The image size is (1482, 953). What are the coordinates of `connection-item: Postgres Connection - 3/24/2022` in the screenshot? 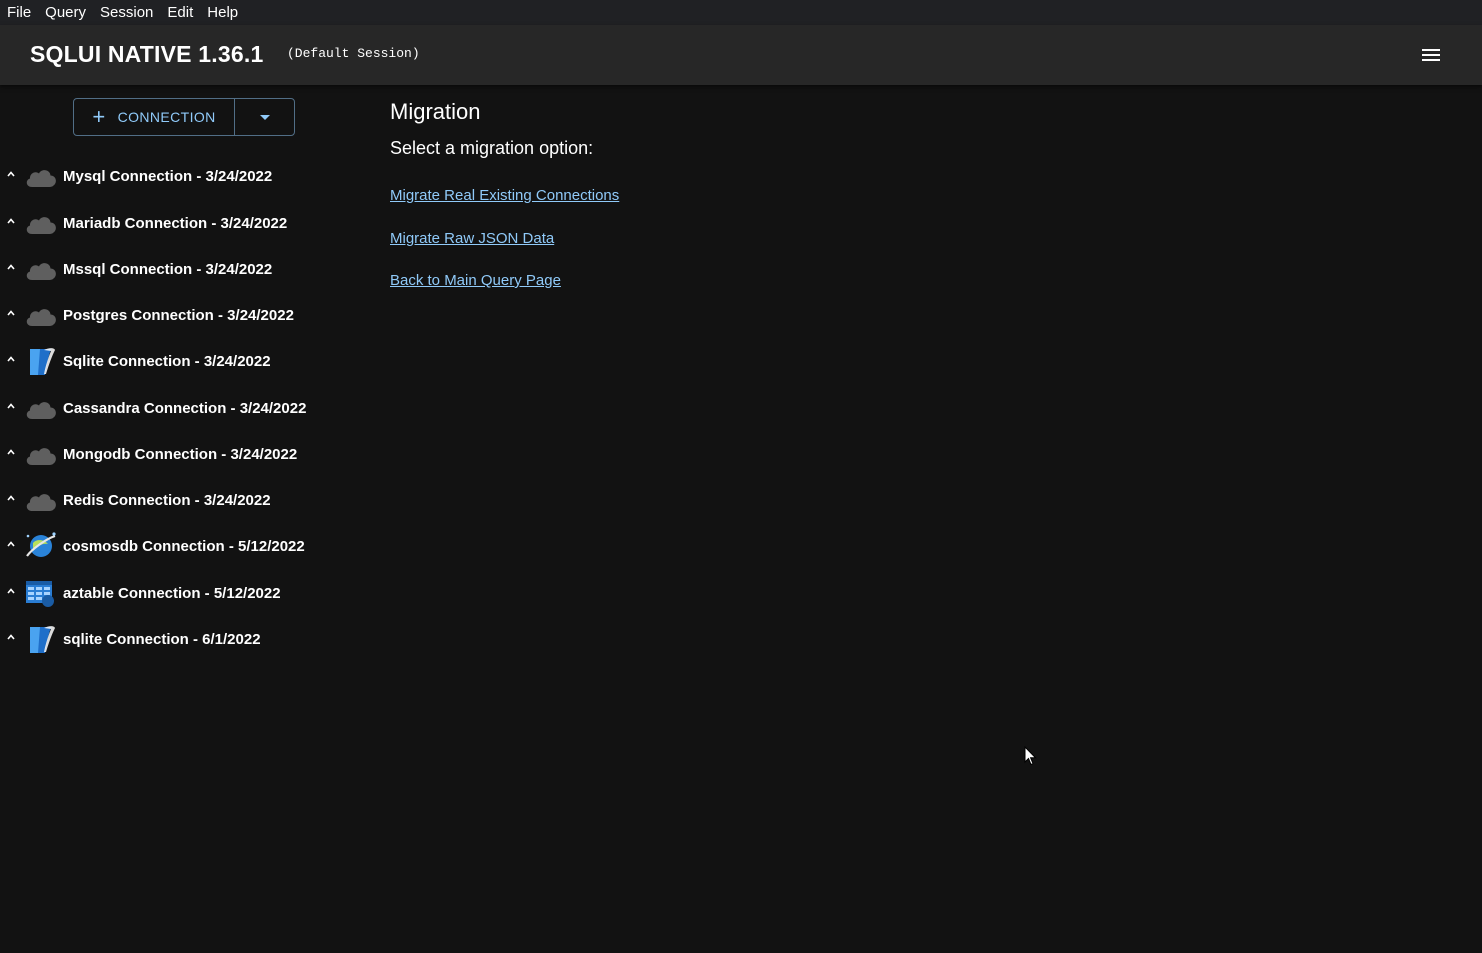 It's located at (180, 316).